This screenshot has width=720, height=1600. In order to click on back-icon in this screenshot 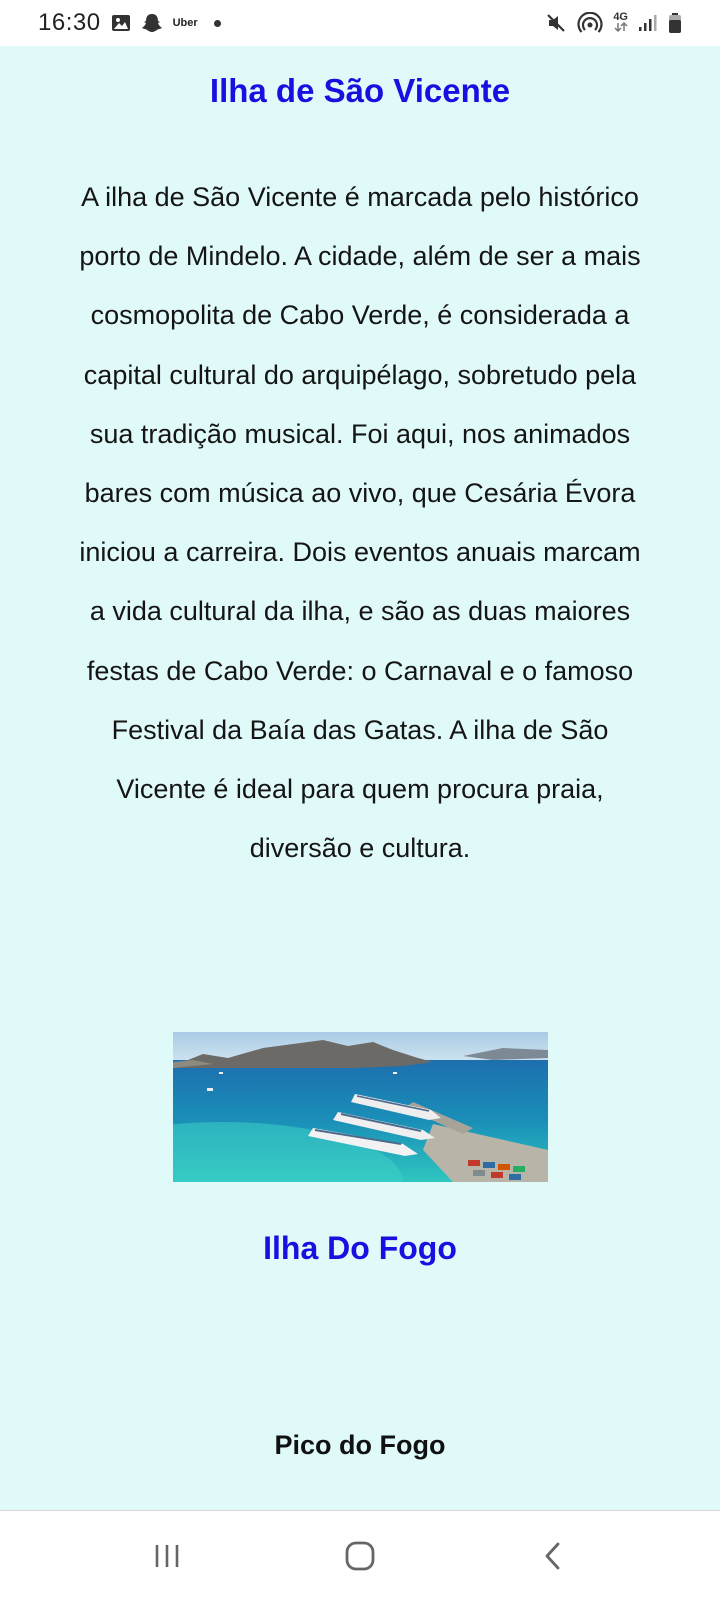, I will do `click(552, 1555)`.